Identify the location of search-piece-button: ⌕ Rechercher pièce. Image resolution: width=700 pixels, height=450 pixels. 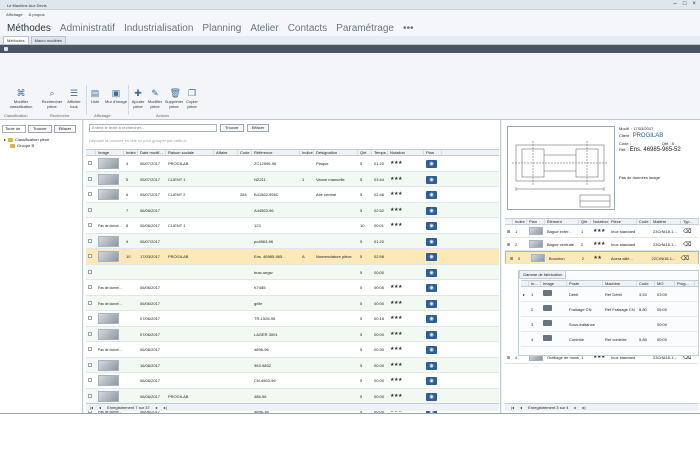
(52, 99).